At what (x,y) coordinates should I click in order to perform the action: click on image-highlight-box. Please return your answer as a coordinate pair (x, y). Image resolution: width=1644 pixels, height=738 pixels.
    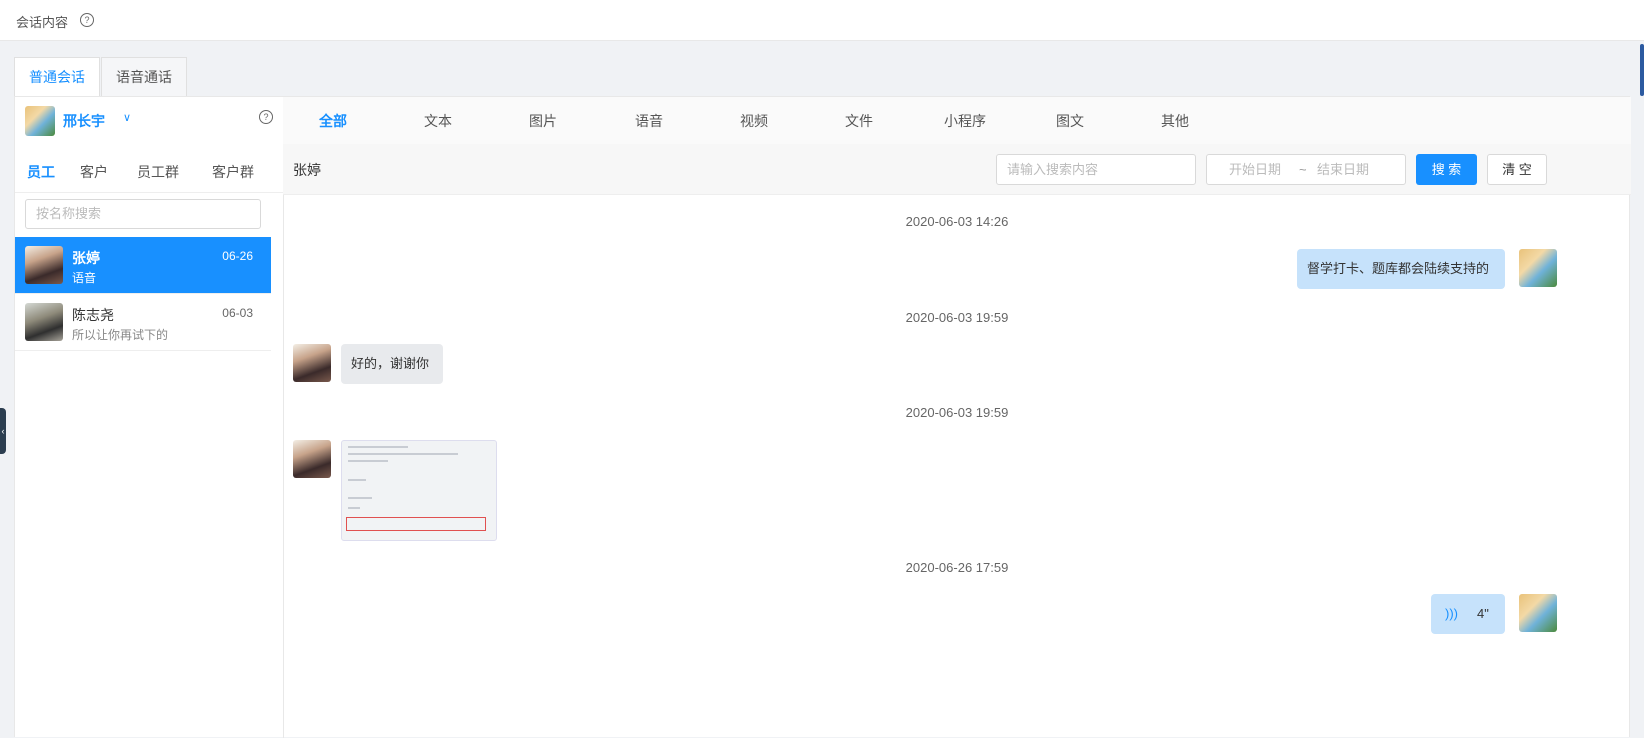
    Looking at the image, I should click on (416, 524).